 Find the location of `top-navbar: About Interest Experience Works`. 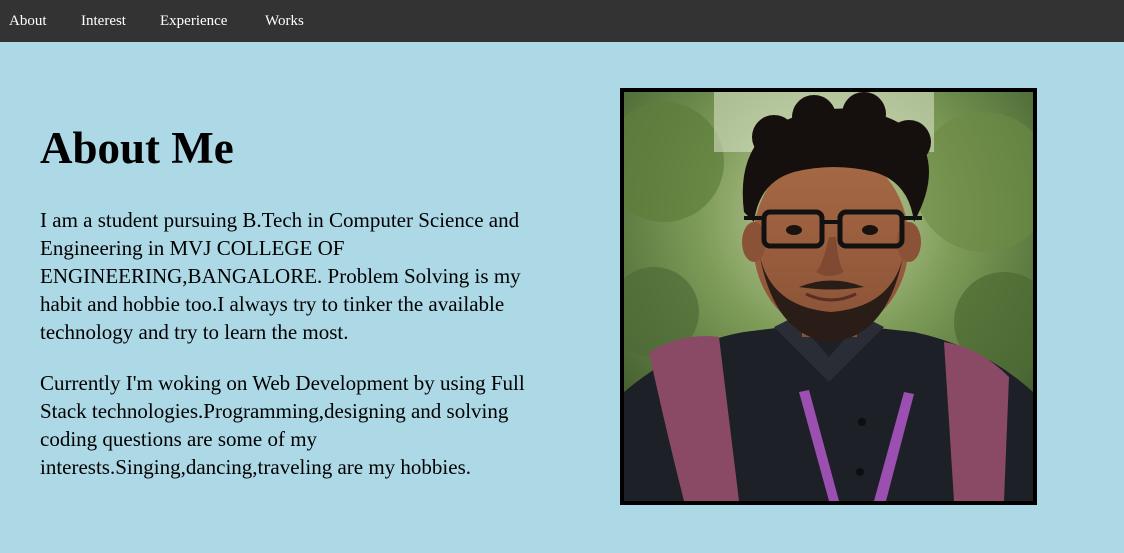

top-navbar: About Interest Experience Works is located at coordinates (562, 21).